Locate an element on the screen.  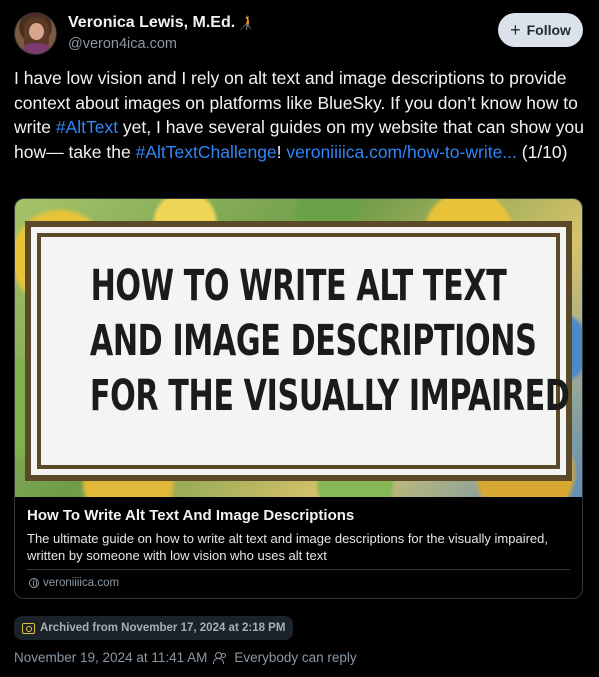
hashtag-alttext: #AltText is located at coordinates (87, 127).